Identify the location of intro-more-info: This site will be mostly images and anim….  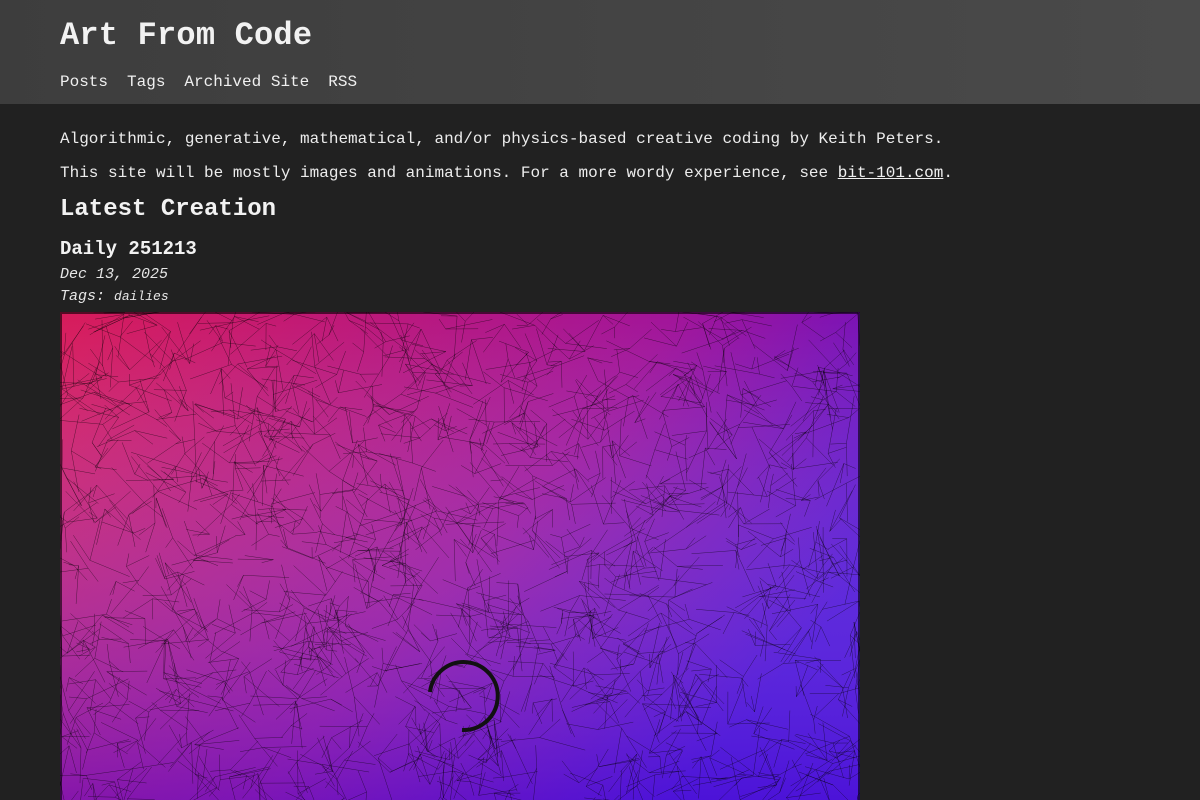
(600, 166).